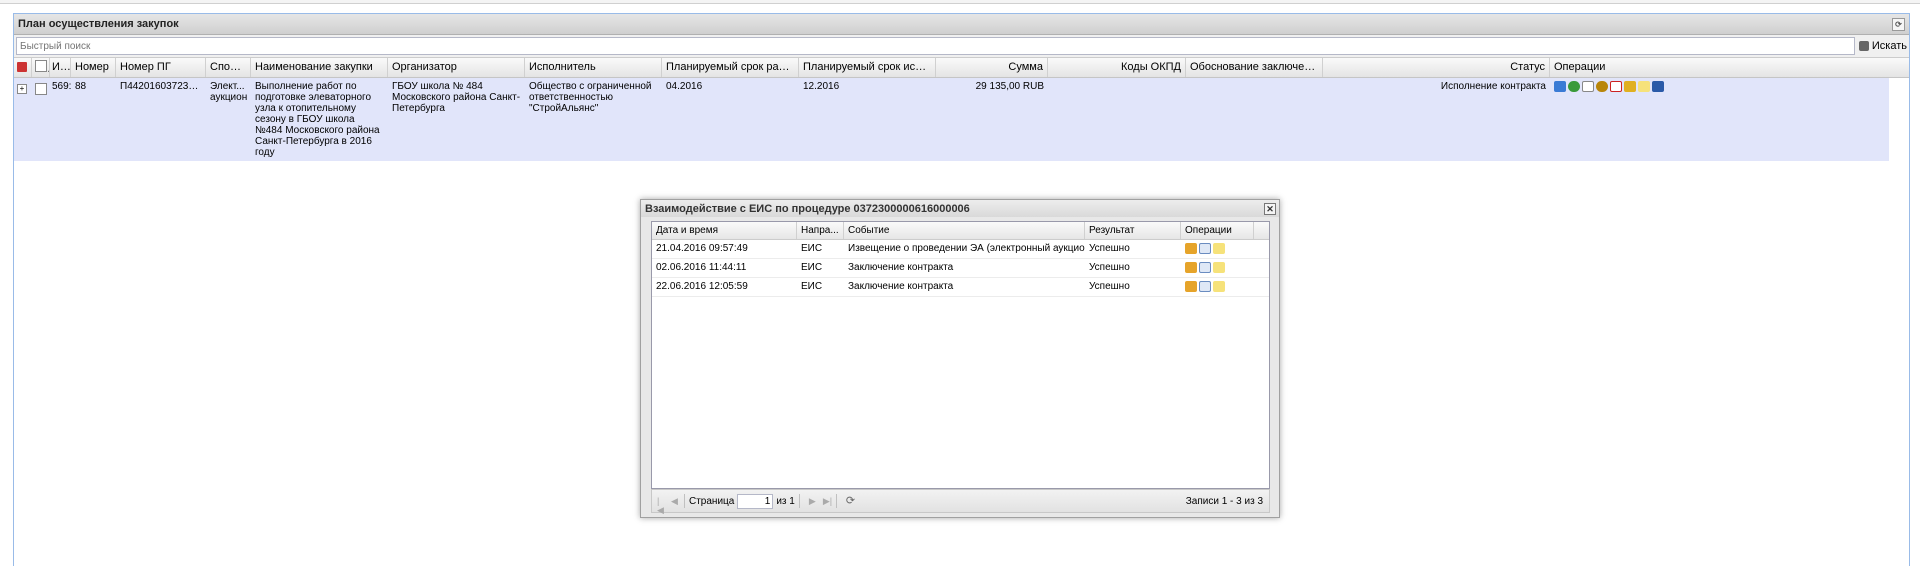 Image resolution: width=1920 pixels, height=566 pixels. What do you see at coordinates (1117, 119) in the screenshot?
I see `cell-okpd` at bounding box center [1117, 119].